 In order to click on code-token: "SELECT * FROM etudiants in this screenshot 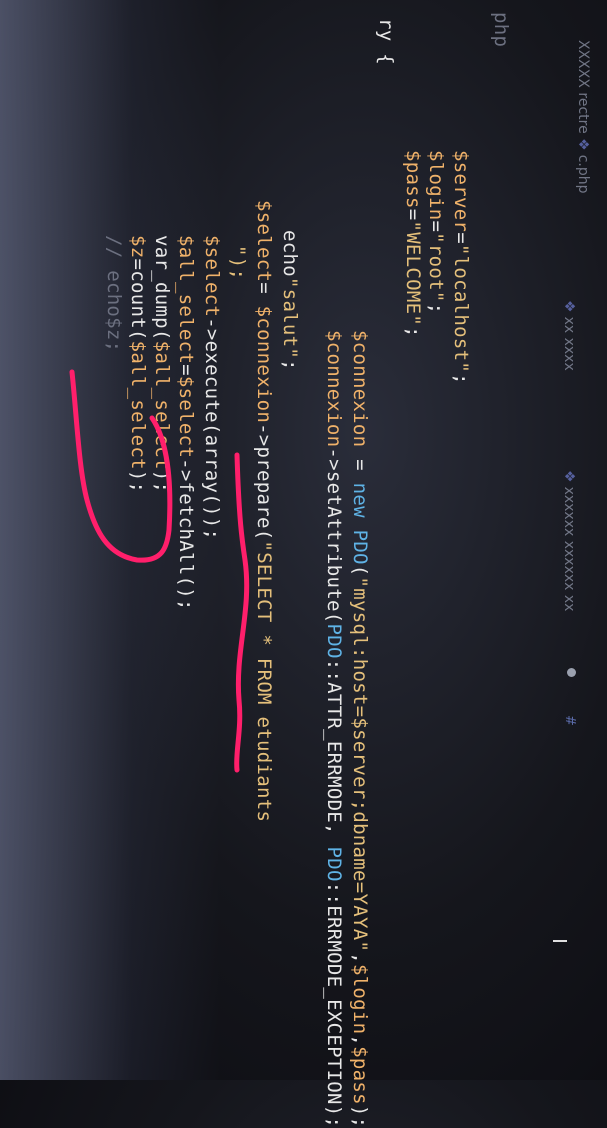, I will do `click(264, 681)`.